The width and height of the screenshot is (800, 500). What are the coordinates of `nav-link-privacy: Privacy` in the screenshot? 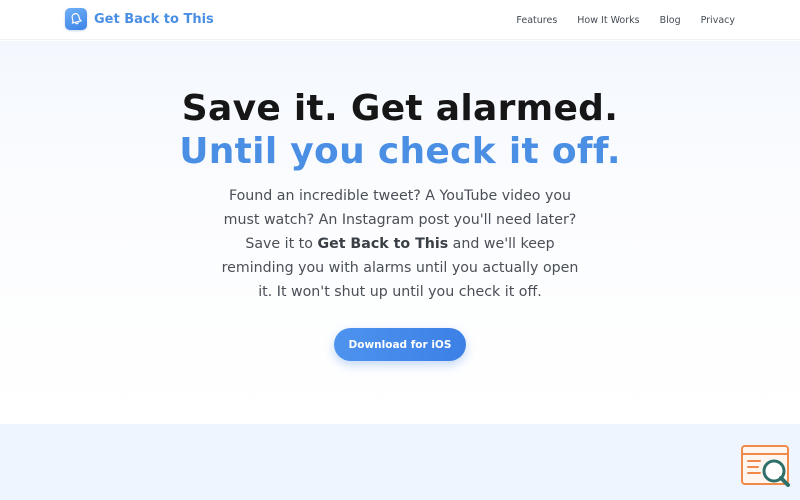 It's located at (718, 20).